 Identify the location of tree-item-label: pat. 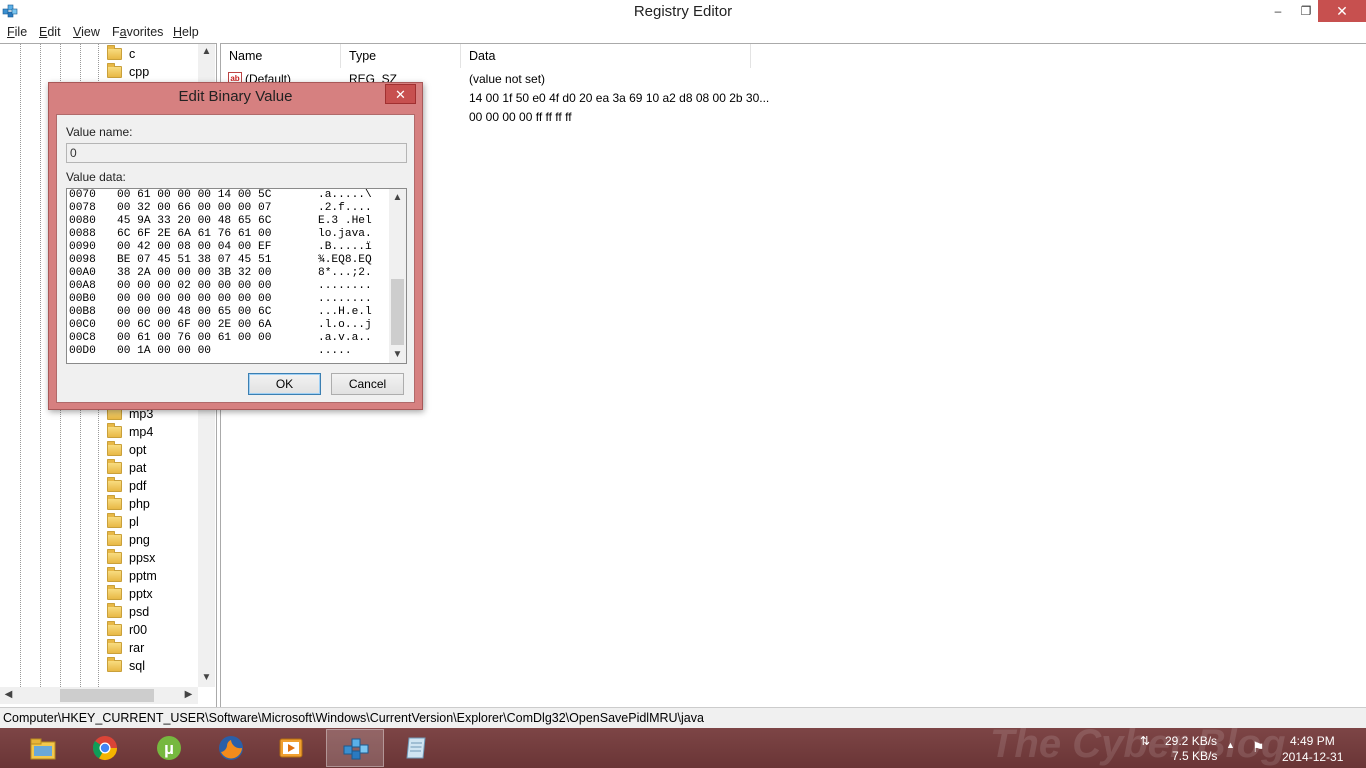
(138, 468).